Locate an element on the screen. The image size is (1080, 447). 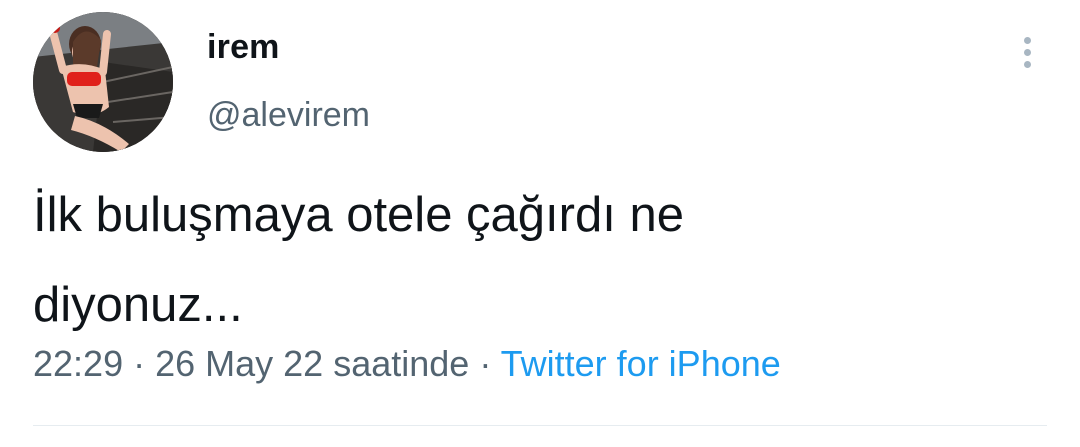
more-vertical-icon is located at coordinates (1027, 40).